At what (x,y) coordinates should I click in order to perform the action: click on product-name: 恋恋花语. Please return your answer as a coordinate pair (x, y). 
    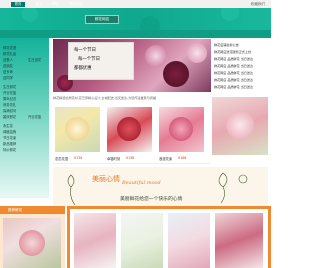
    Looking at the image, I should click on (61, 158).